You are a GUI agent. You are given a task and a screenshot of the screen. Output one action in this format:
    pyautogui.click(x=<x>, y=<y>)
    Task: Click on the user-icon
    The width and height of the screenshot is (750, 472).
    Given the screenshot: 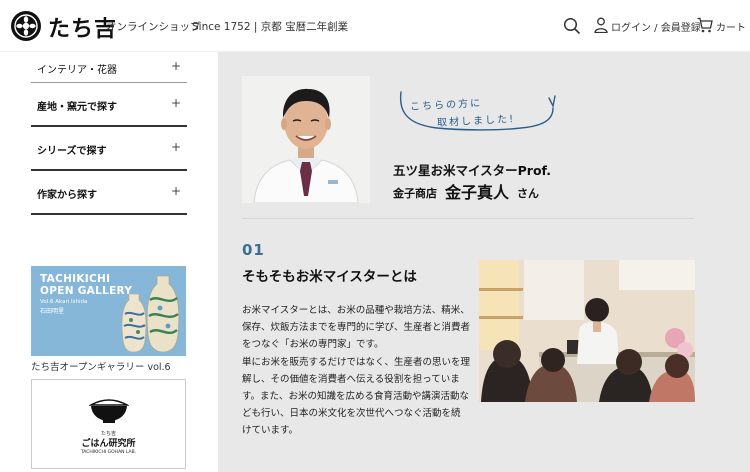 What is the action you would take?
    pyautogui.click(x=601, y=25)
    